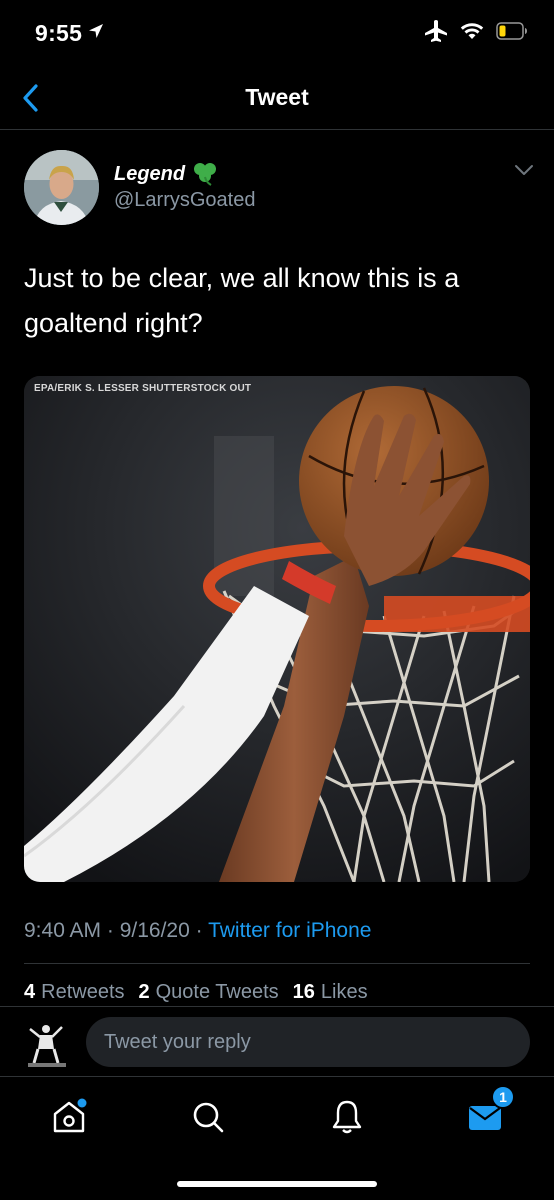  Describe the element at coordinates (205, 174) in the screenshot. I see `clover-icon` at that location.